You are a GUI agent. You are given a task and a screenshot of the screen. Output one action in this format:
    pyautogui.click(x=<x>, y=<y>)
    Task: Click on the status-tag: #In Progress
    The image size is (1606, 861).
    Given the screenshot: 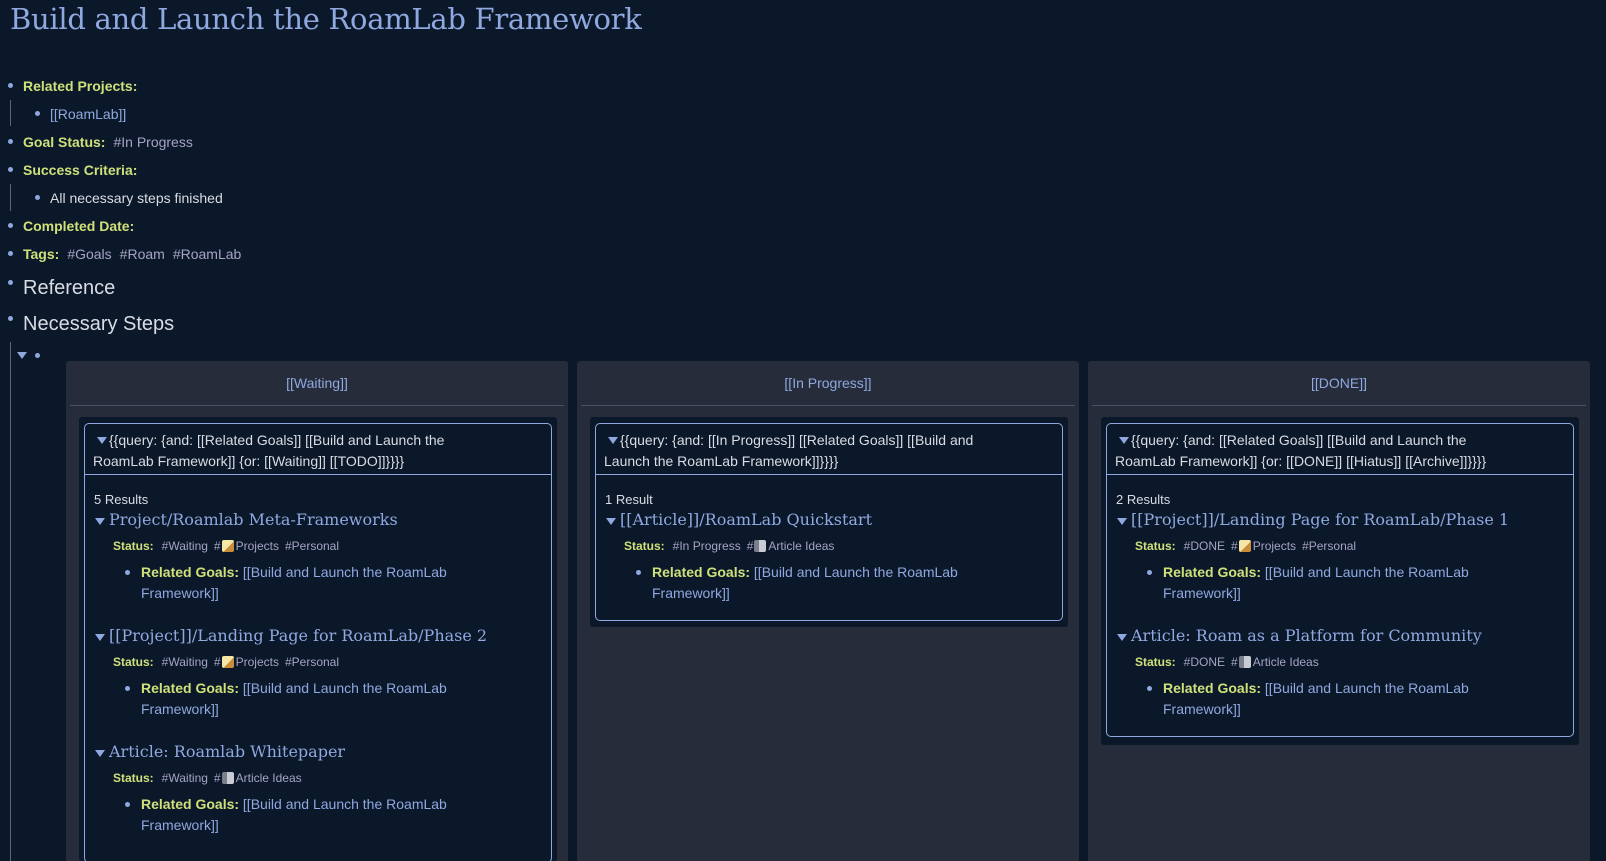 What is the action you would take?
    pyautogui.click(x=707, y=546)
    